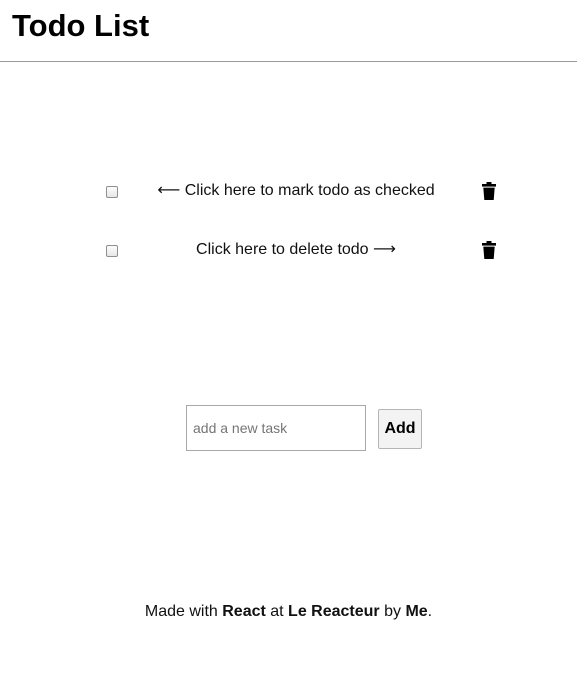  I want to click on todo-item: ⟵ Click here to mark todo as checked, so click(288, 192).